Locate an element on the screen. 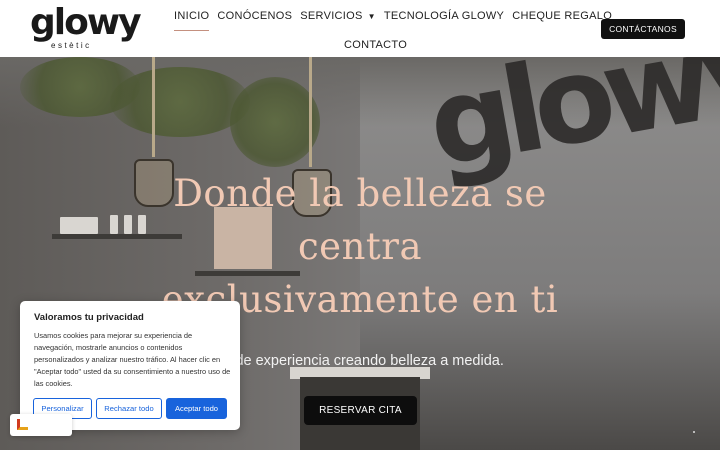  logo-subtitle: estètic is located at coordinates (71, 45).